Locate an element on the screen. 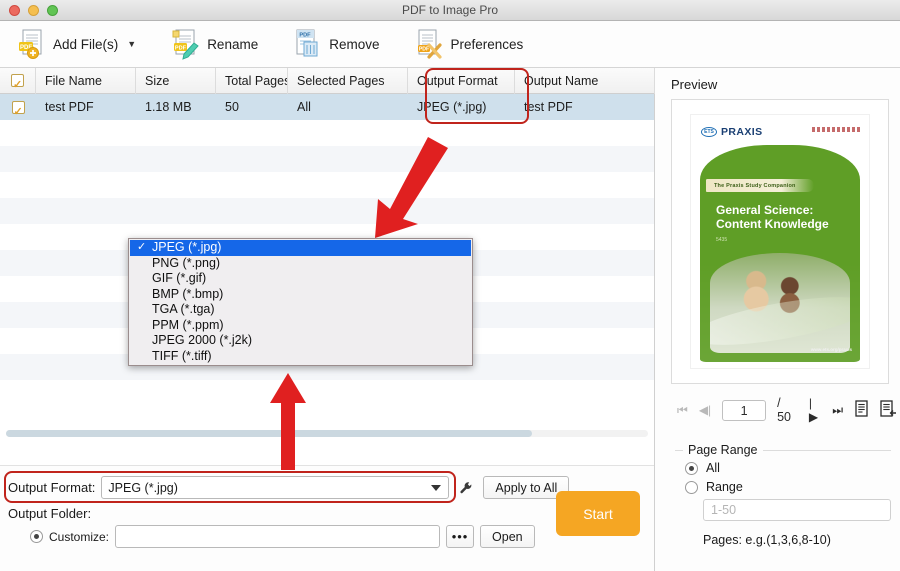 Image resolution: width=900 pixels, height=571 pixels. document-export-icon is located at coordinates (888, 410).